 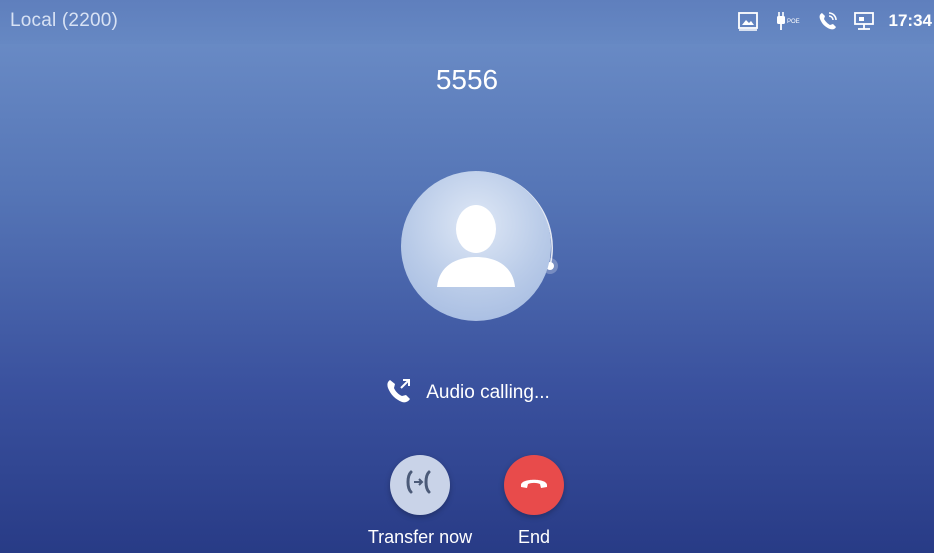 I want to click on transfer-now-label: Transfer now, so click(x=420, y=537).